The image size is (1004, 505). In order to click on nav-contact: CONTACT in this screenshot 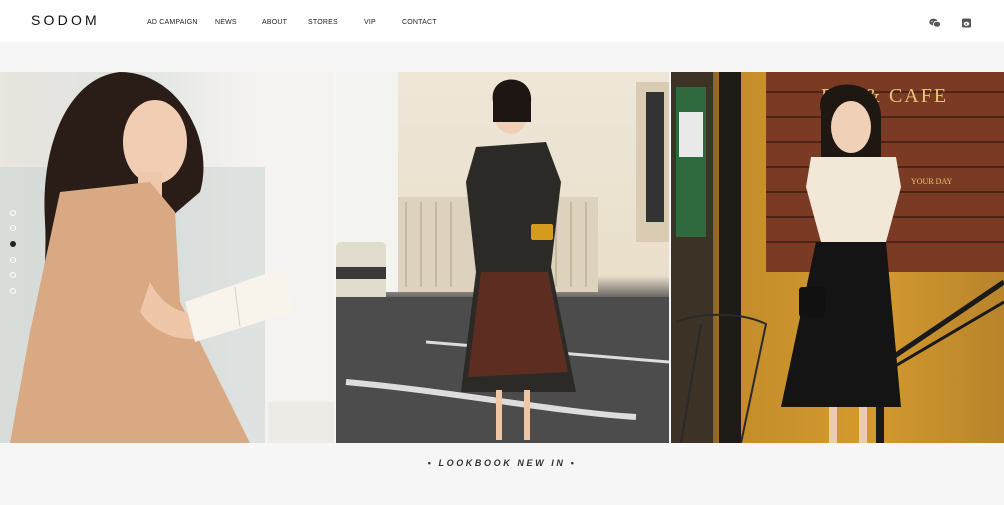, I will do `click(419, 22)`.